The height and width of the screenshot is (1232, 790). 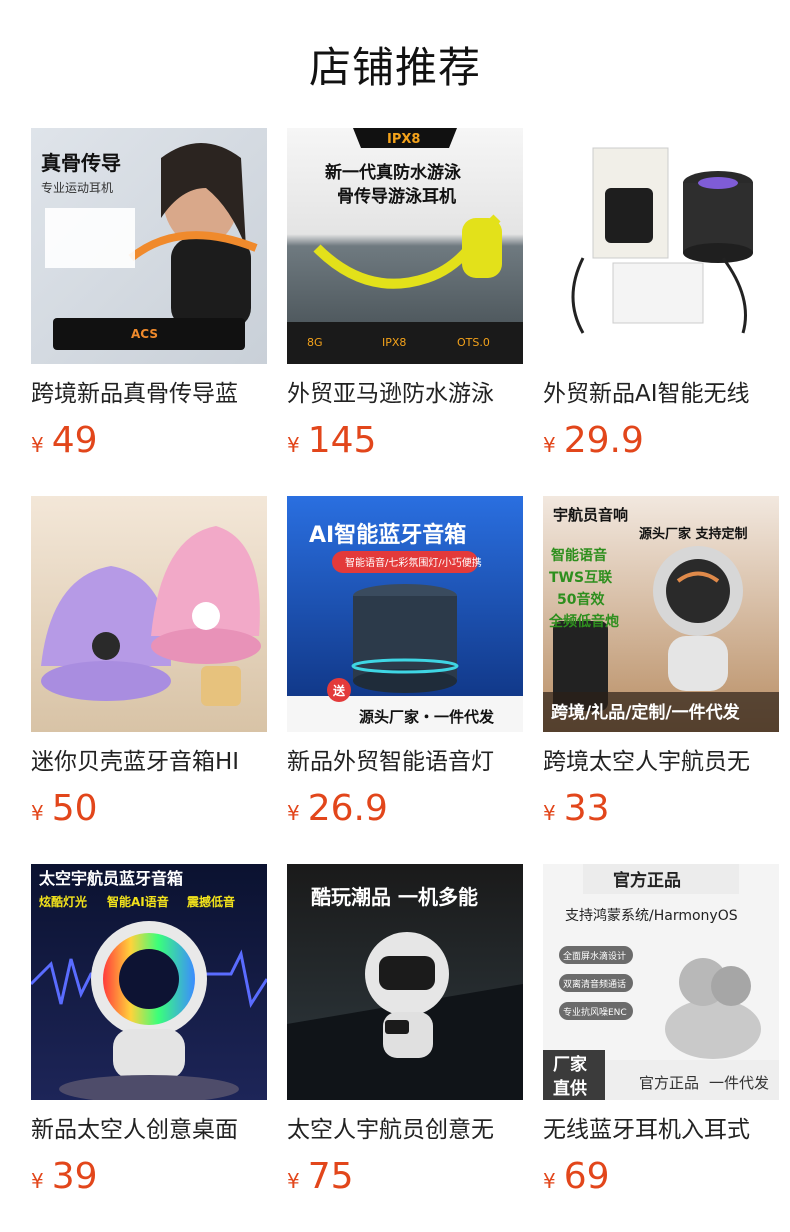 I want to click on price-value: 69, so click(x=586, y=1176).